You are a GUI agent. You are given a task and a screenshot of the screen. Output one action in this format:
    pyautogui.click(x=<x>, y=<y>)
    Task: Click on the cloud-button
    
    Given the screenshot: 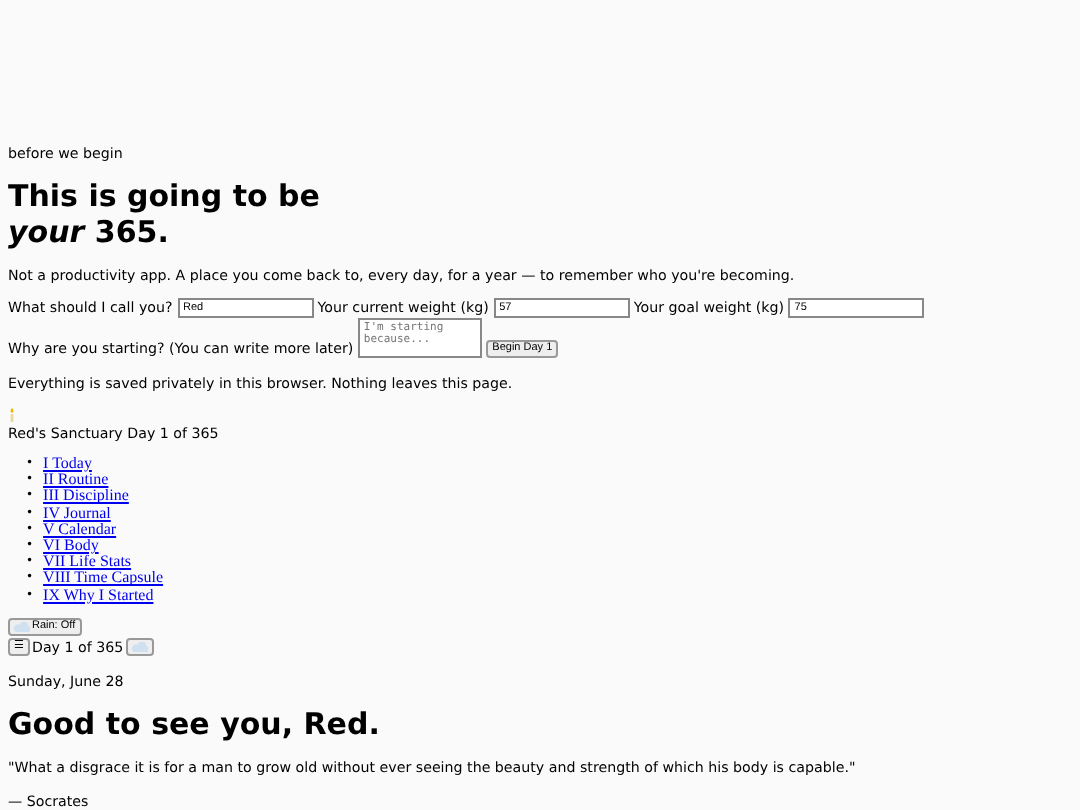 What is the action you would take?
    pyautogui.click(x=139, y=647)
    